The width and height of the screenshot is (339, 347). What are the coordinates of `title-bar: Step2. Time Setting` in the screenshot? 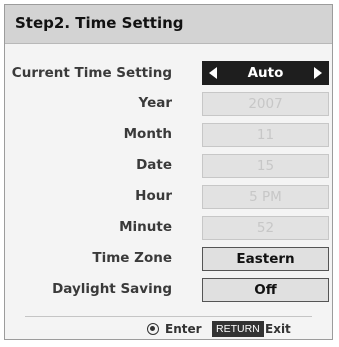 It's located at (168, 24).